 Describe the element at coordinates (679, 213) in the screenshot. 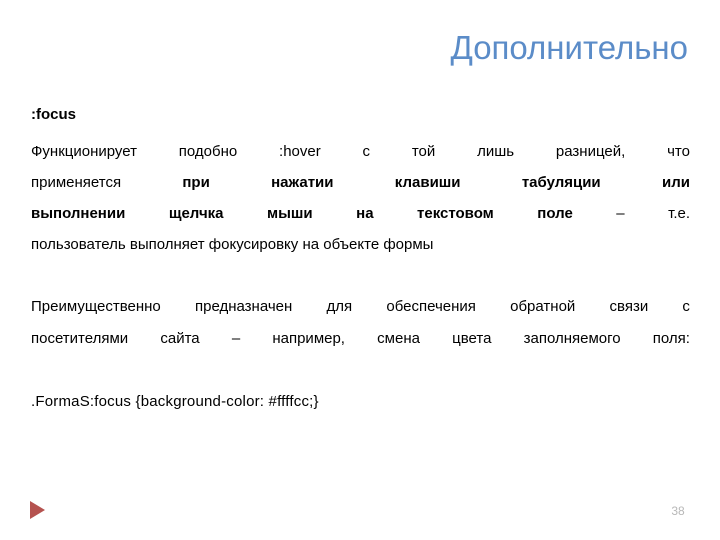

I see `text-run: т.е.` at that location.